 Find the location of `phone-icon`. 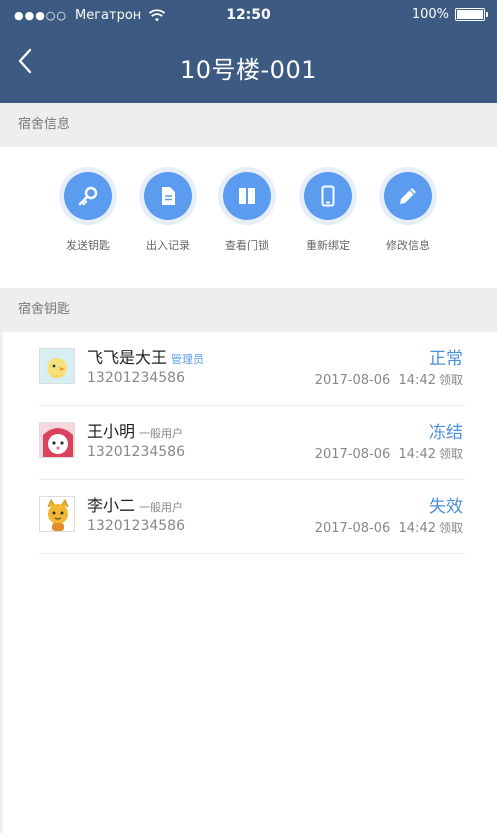

phone-icon is located at coordinates (328, 196).